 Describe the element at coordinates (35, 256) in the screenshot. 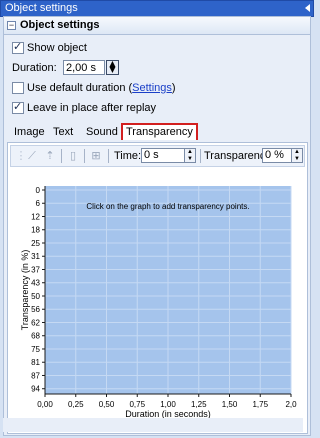

I see `y-tick-label: 31` at that location.